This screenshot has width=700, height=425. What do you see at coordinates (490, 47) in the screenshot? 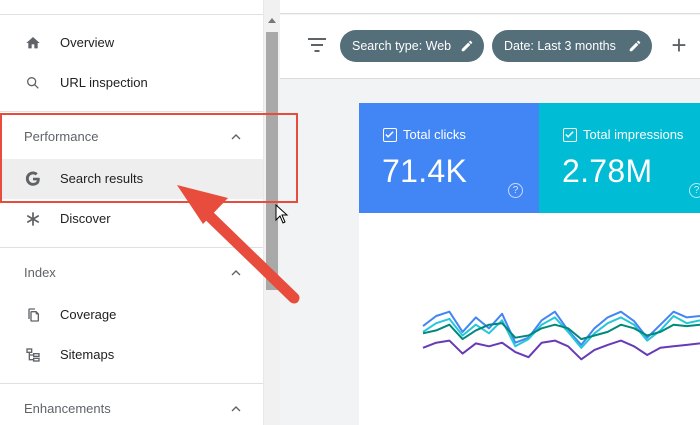
I see `filter-toolbar: Search type: Web Date: Last 3 months +` at bounding box center [490, 47].